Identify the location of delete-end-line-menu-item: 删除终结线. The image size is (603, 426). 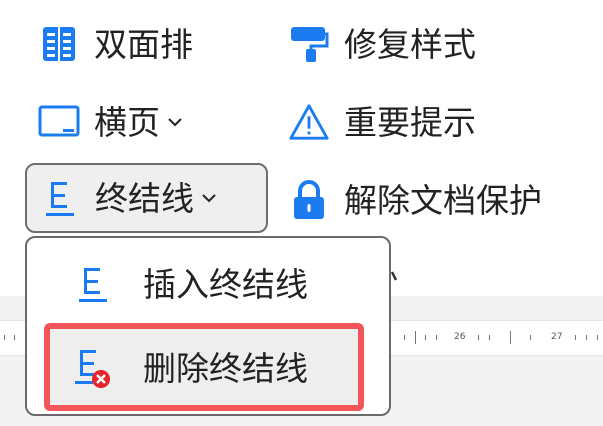
(208, 368).